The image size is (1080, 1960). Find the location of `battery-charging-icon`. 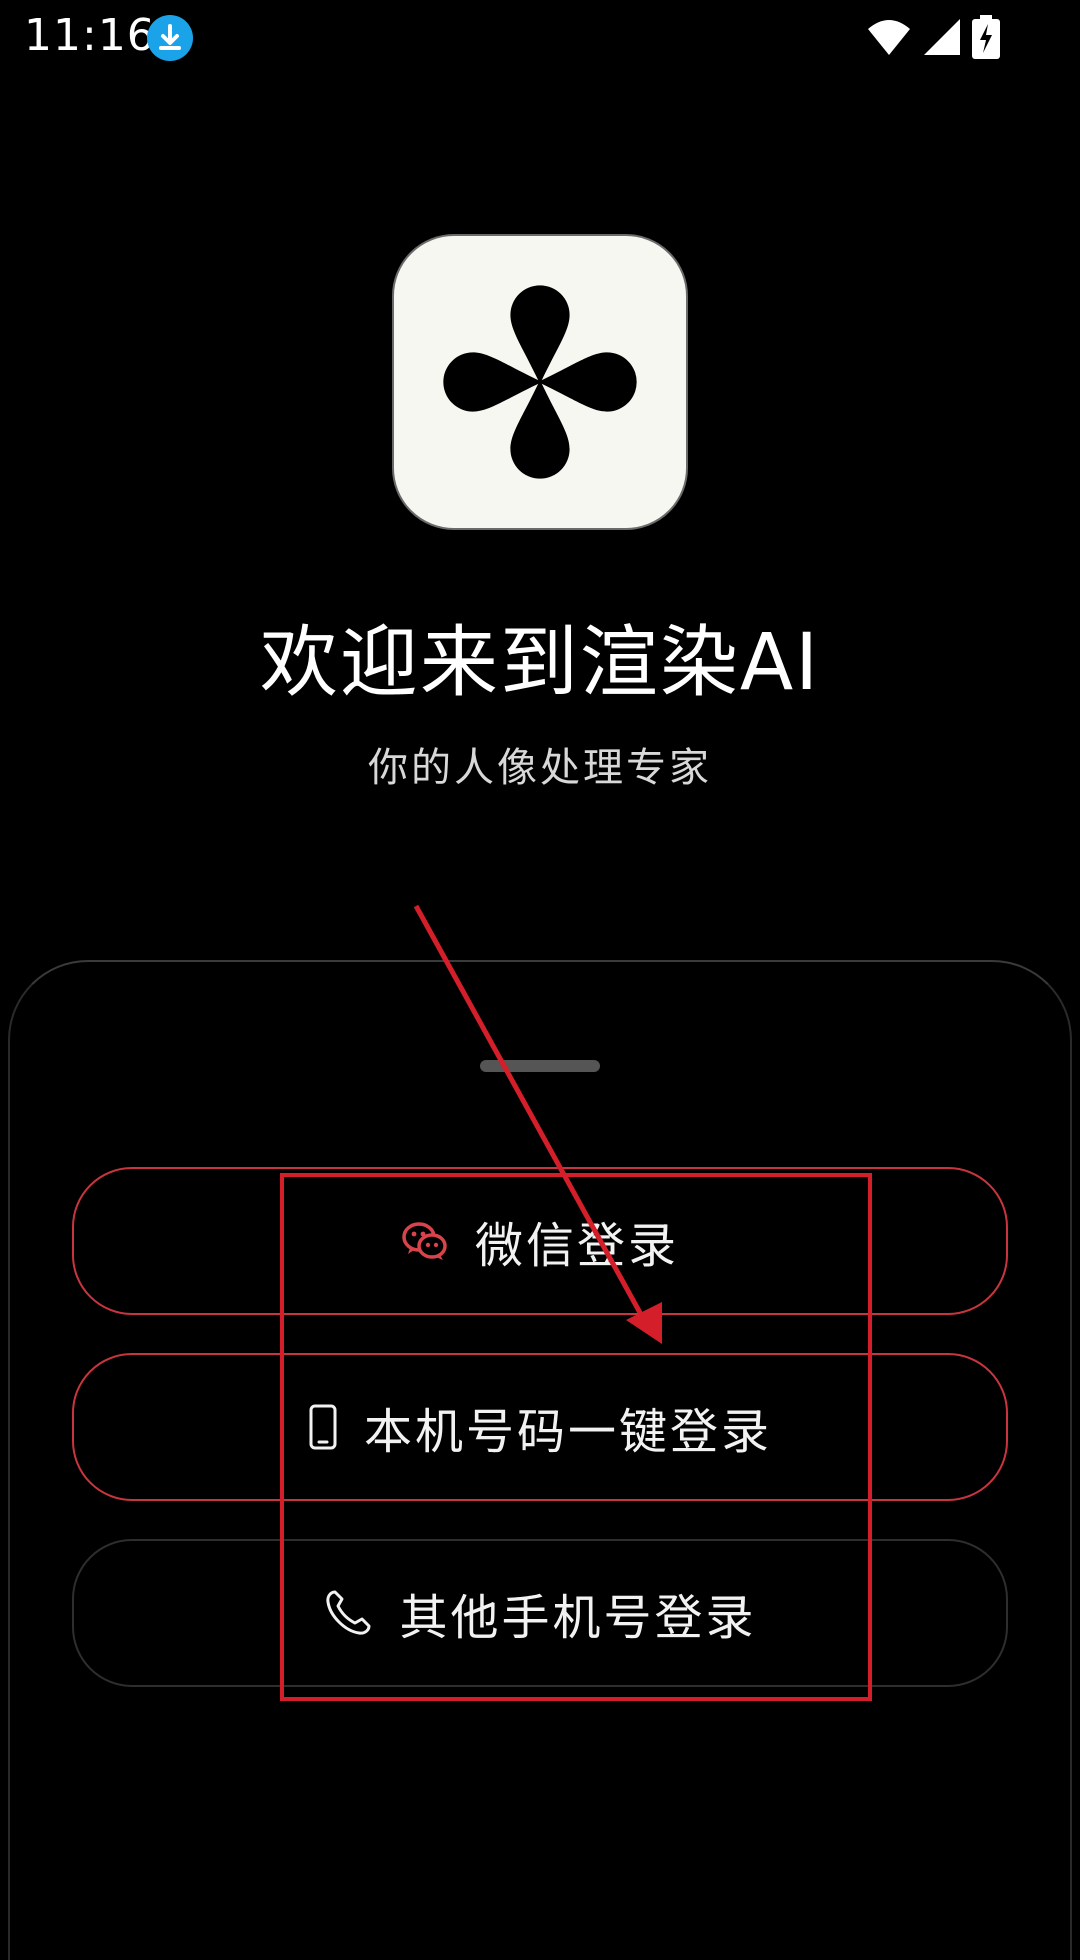

battery-charging-icon is located at coordinates (986, 37).